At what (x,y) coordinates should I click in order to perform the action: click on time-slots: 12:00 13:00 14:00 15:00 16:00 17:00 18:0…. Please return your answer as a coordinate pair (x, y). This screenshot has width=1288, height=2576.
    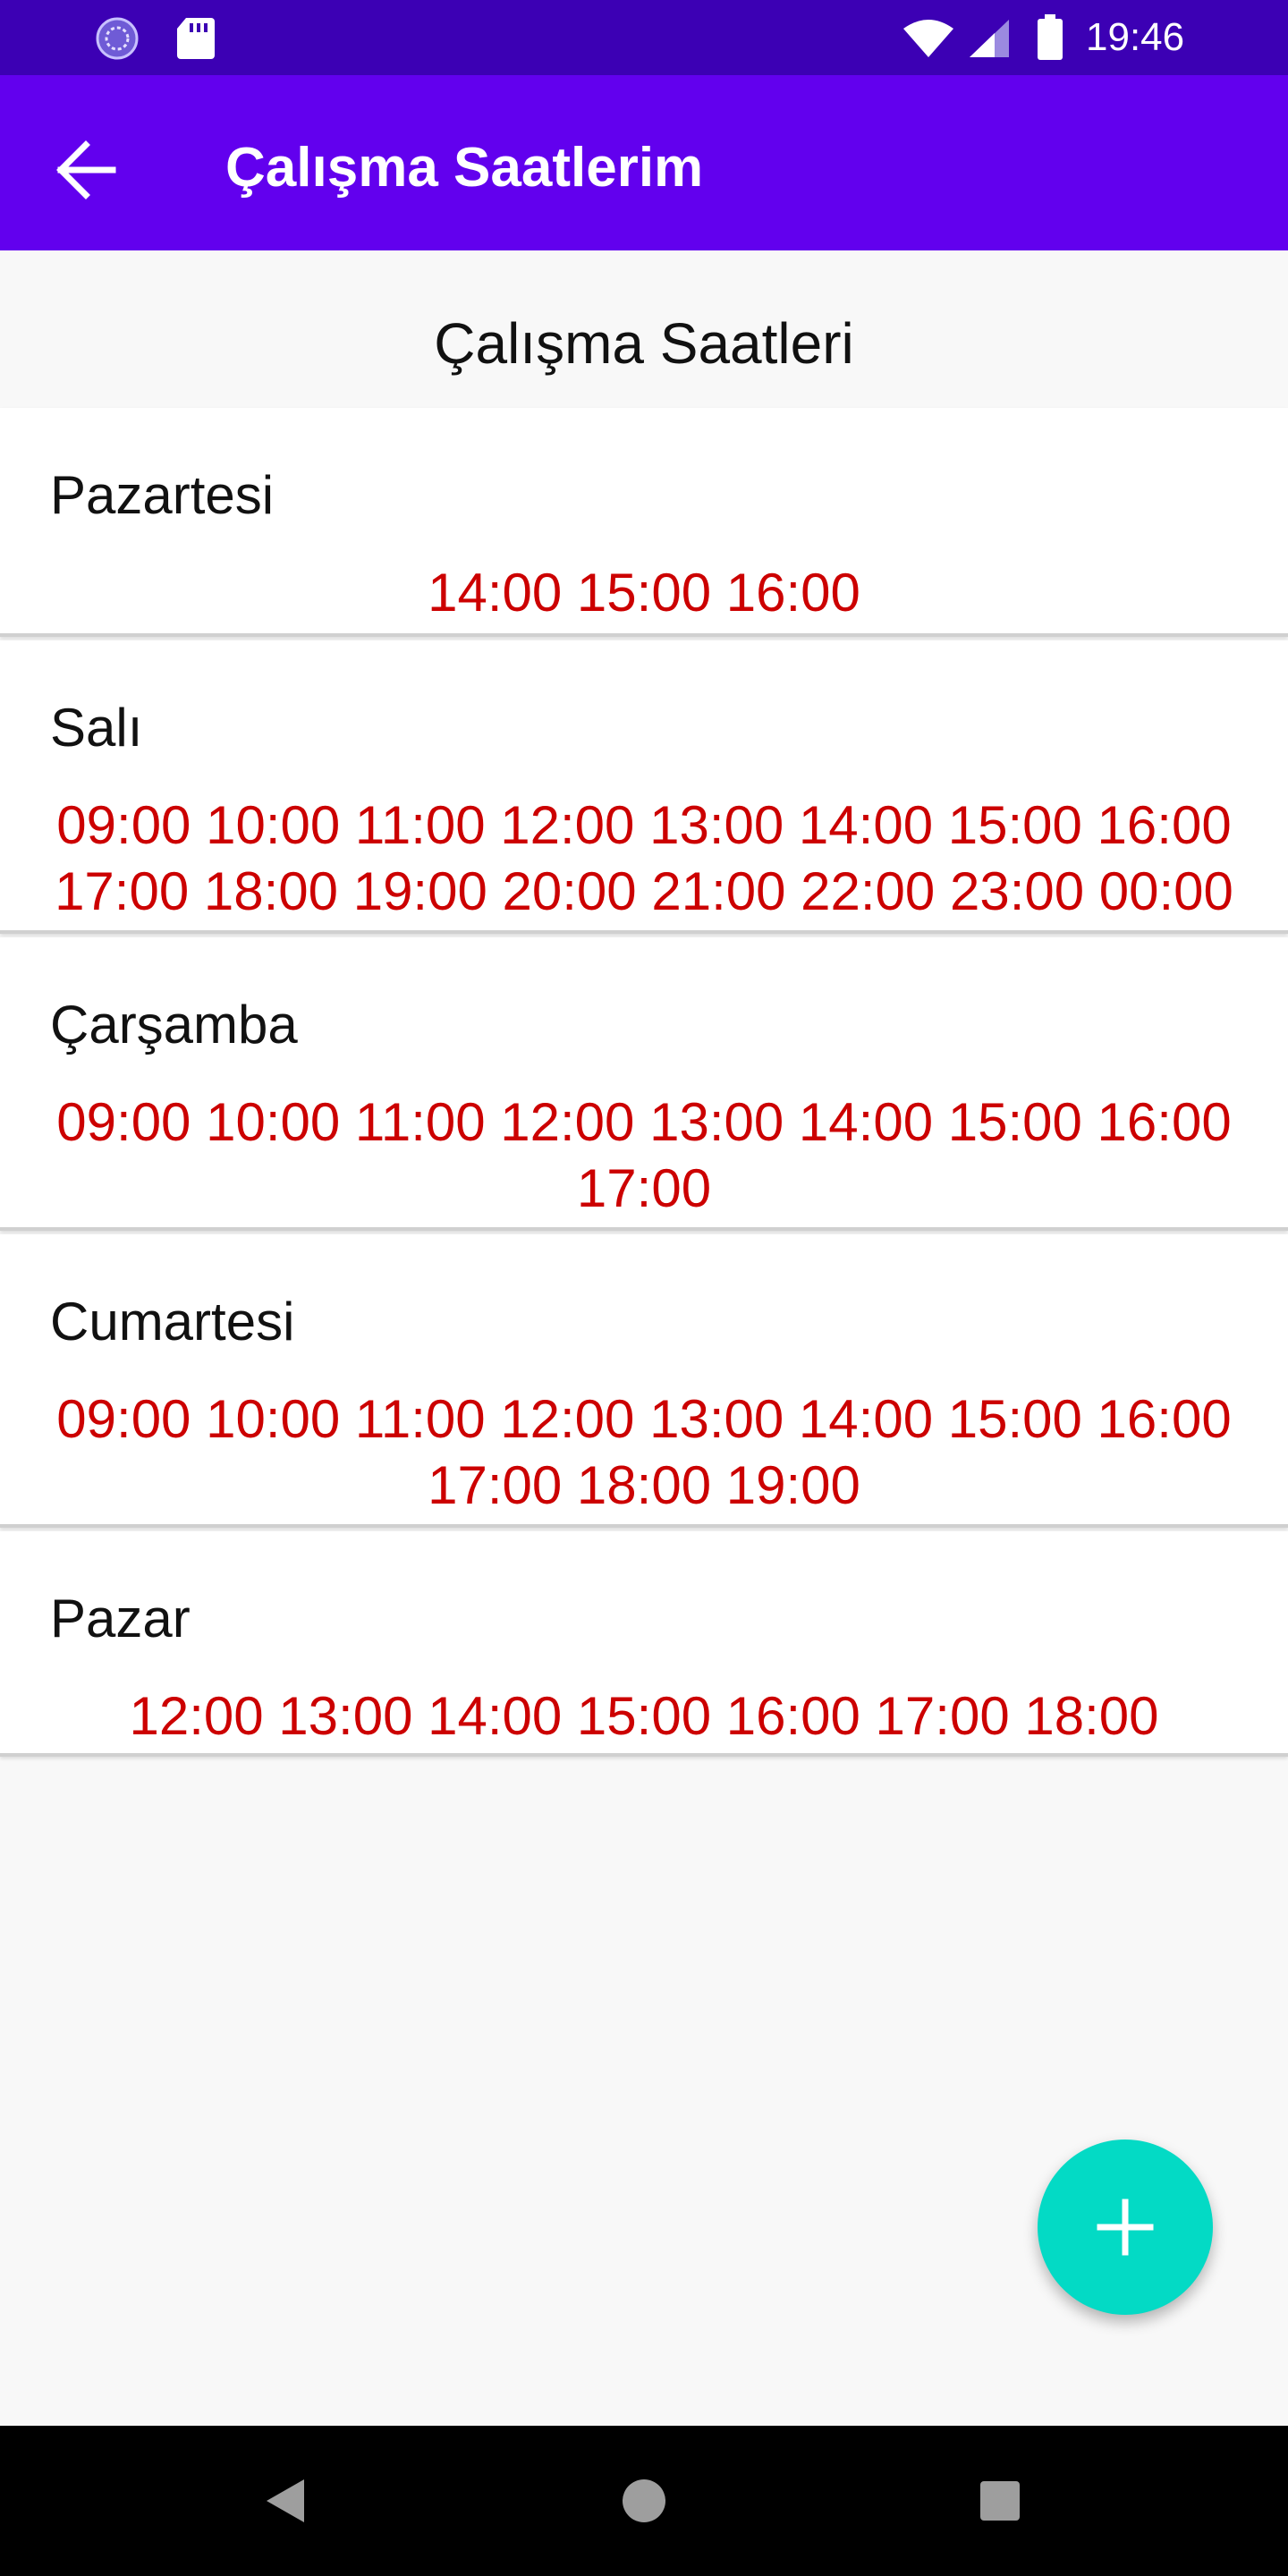
    Looking at the image, I should click on (644, 1716).